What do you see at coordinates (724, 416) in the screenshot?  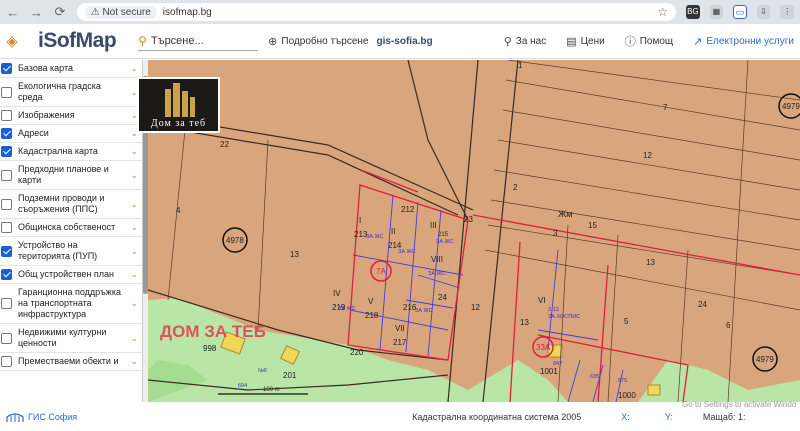 I see `scale-label: Мащаб: 1:` at bounding box center [724, 416].